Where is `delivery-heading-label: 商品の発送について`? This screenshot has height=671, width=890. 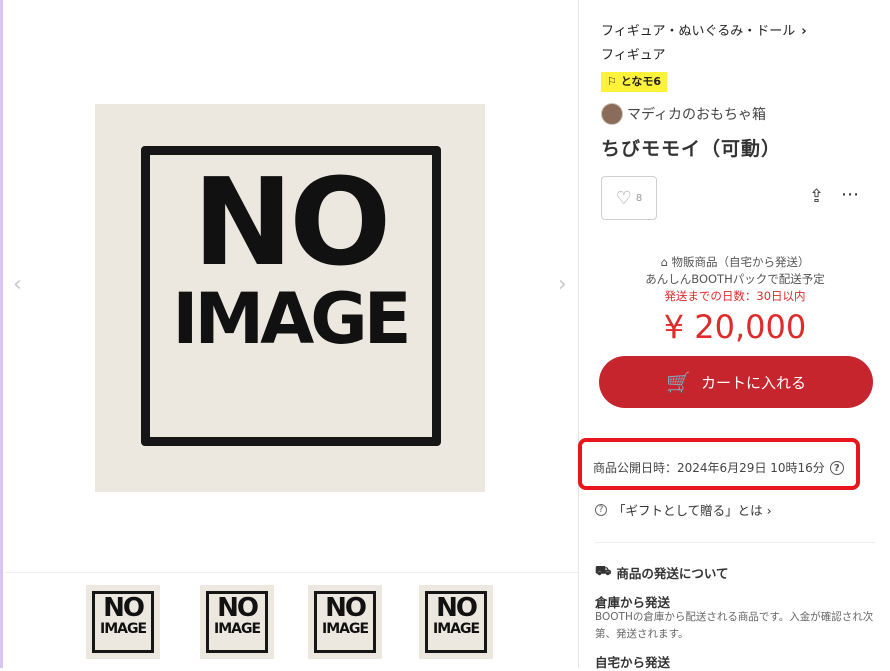 delivery-heading-label: 商品の発送について is located at coordinates (672, 573).